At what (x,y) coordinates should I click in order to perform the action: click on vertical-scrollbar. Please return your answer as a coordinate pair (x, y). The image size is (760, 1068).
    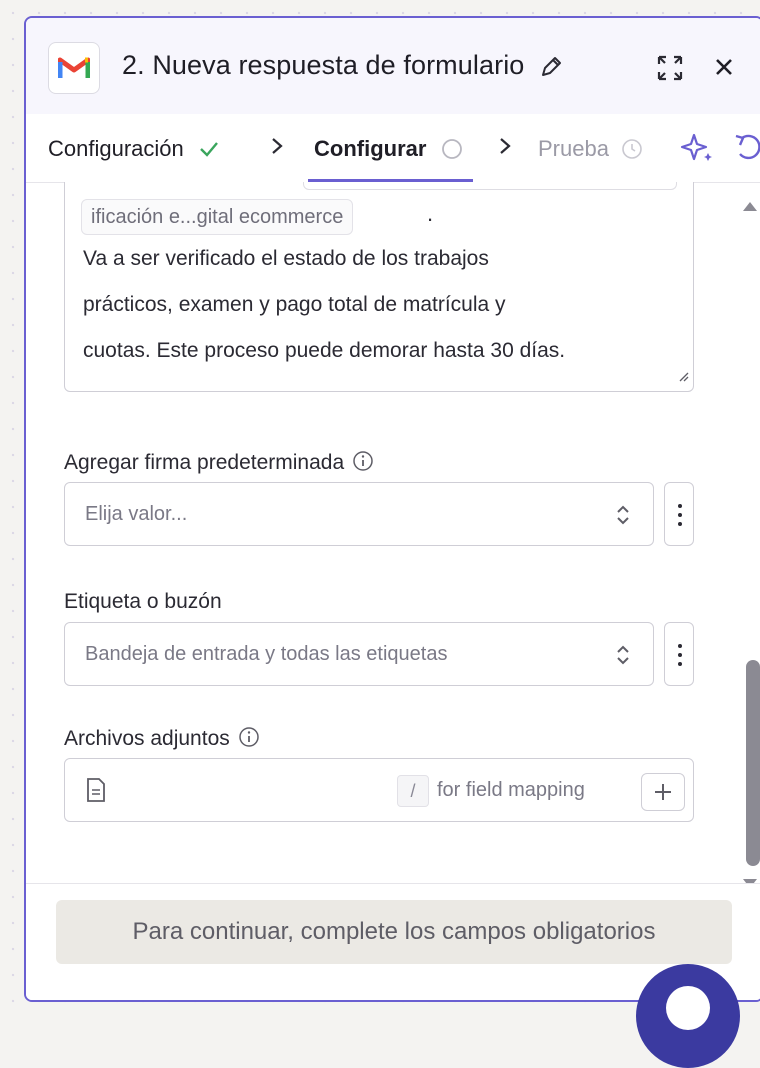
    Looking at the image, I should click on (748, 542).